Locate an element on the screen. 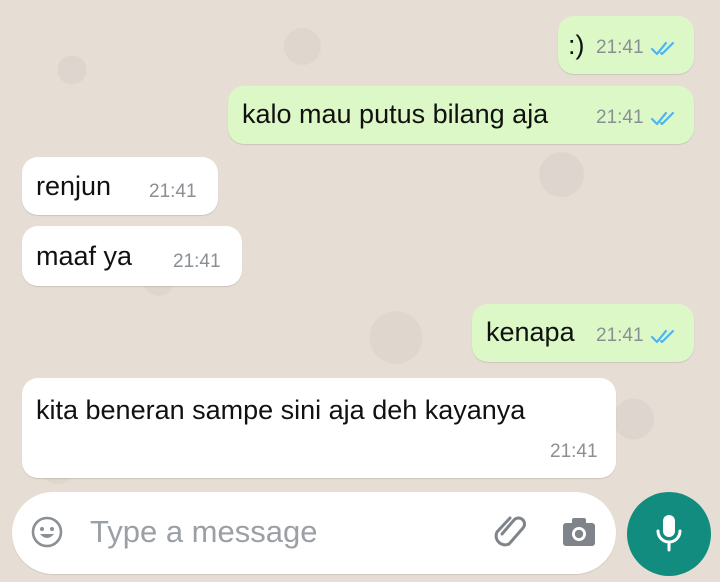 The height and width of the screenshot is (582, 720). message-bubble-incoming: maaf ya 21:41 is located at coordinates (132, 256).